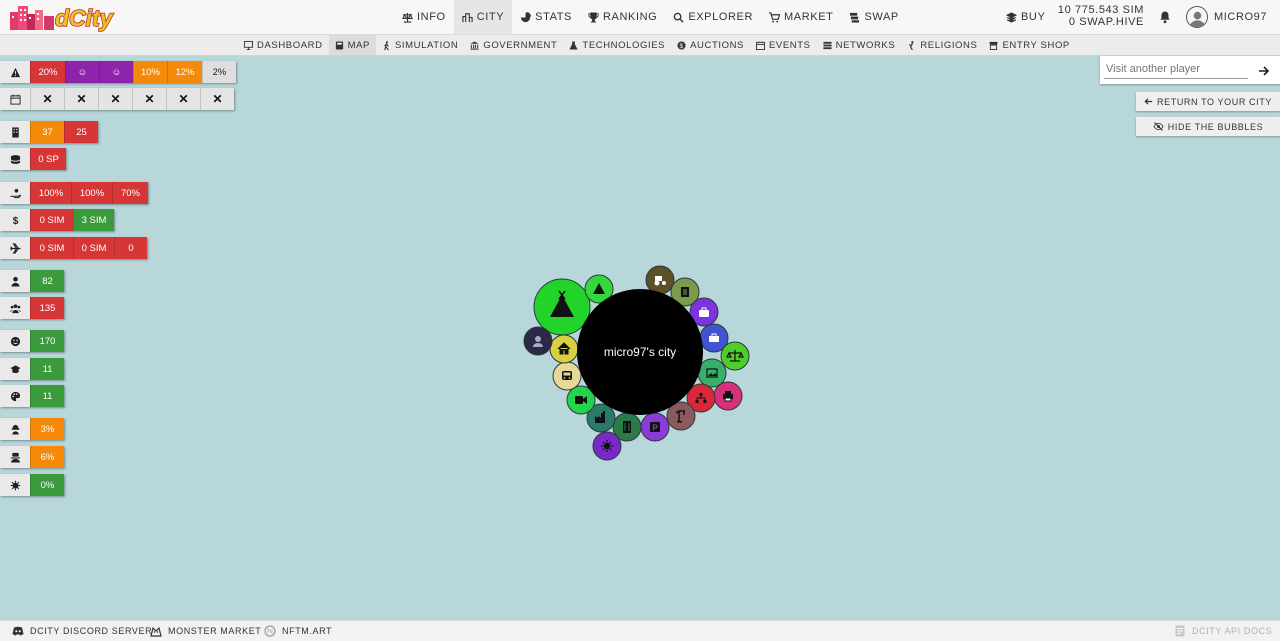 This screenshot has width=1280, height=641. Describe the element at coordinates (150, 72) in the screenshot. I see `stat-value: 10%` at that location.